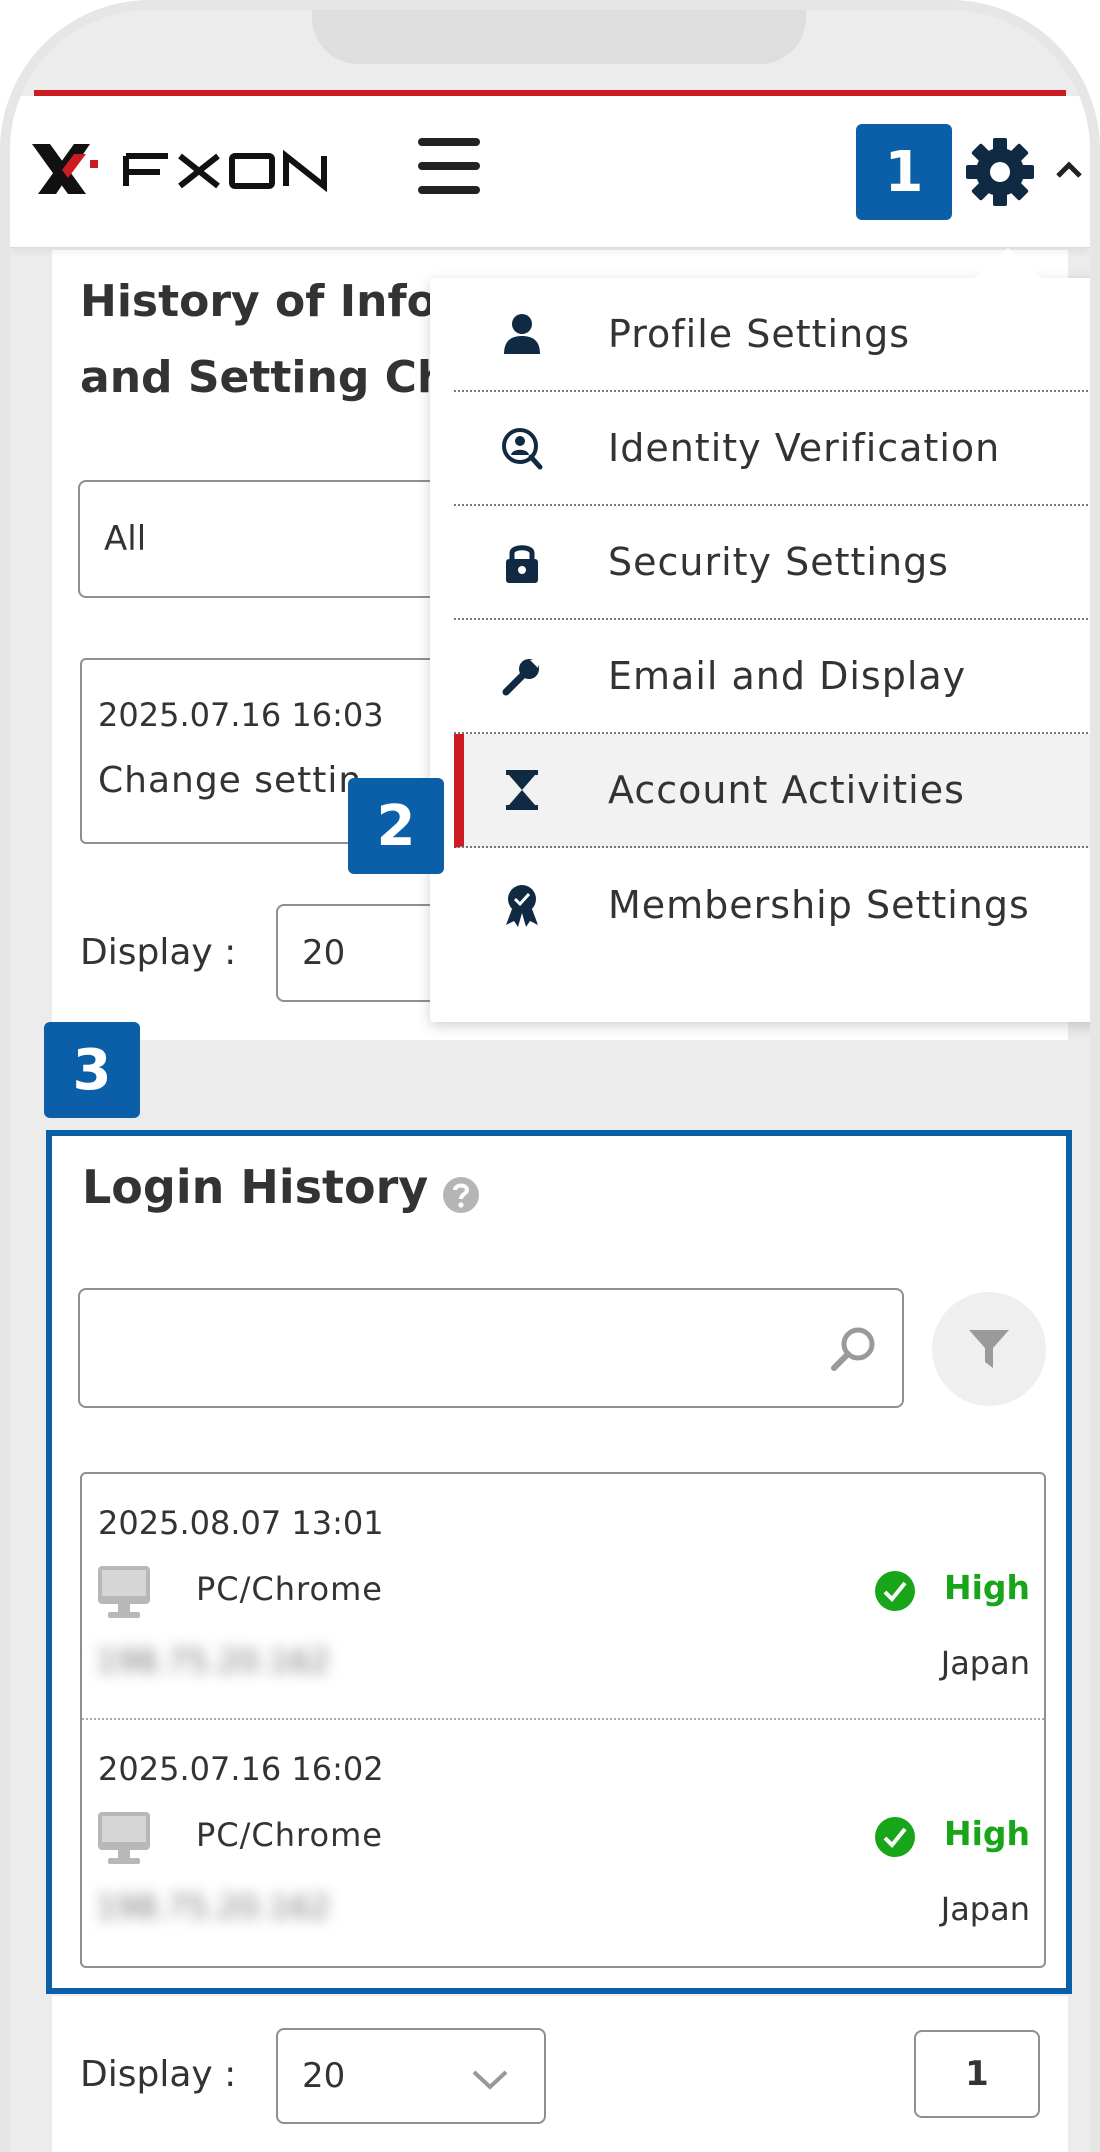  Describe the element at coordinates (778, 562) in the screenshot. I see `menu-item-label: Security Settings` at that location.